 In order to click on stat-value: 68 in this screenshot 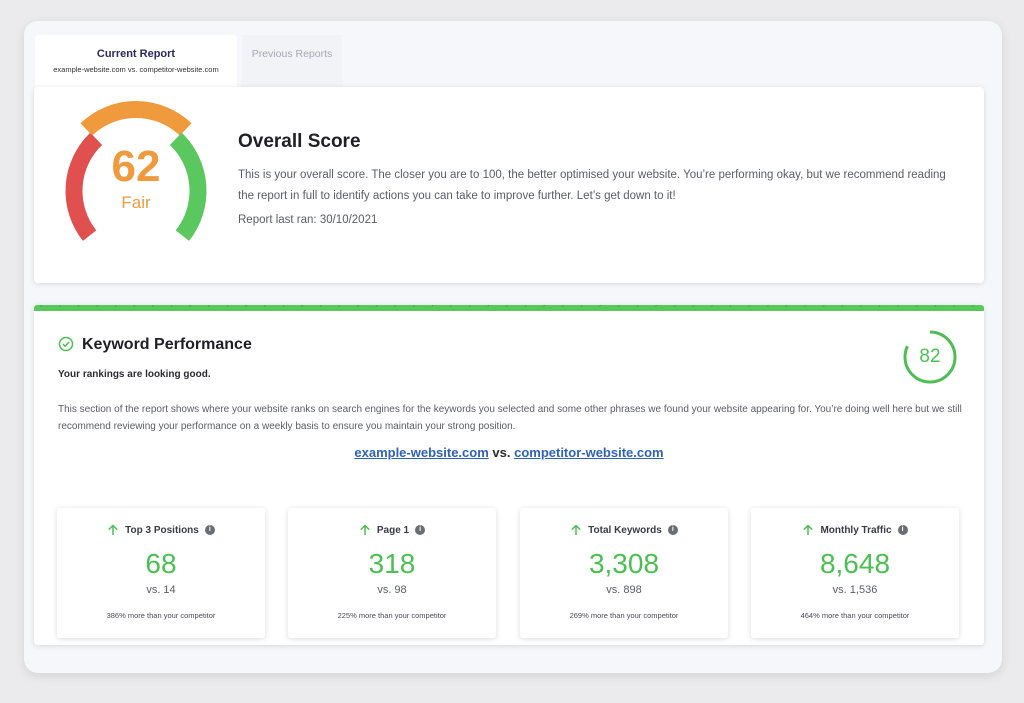, I will do `click(161, 563)`.